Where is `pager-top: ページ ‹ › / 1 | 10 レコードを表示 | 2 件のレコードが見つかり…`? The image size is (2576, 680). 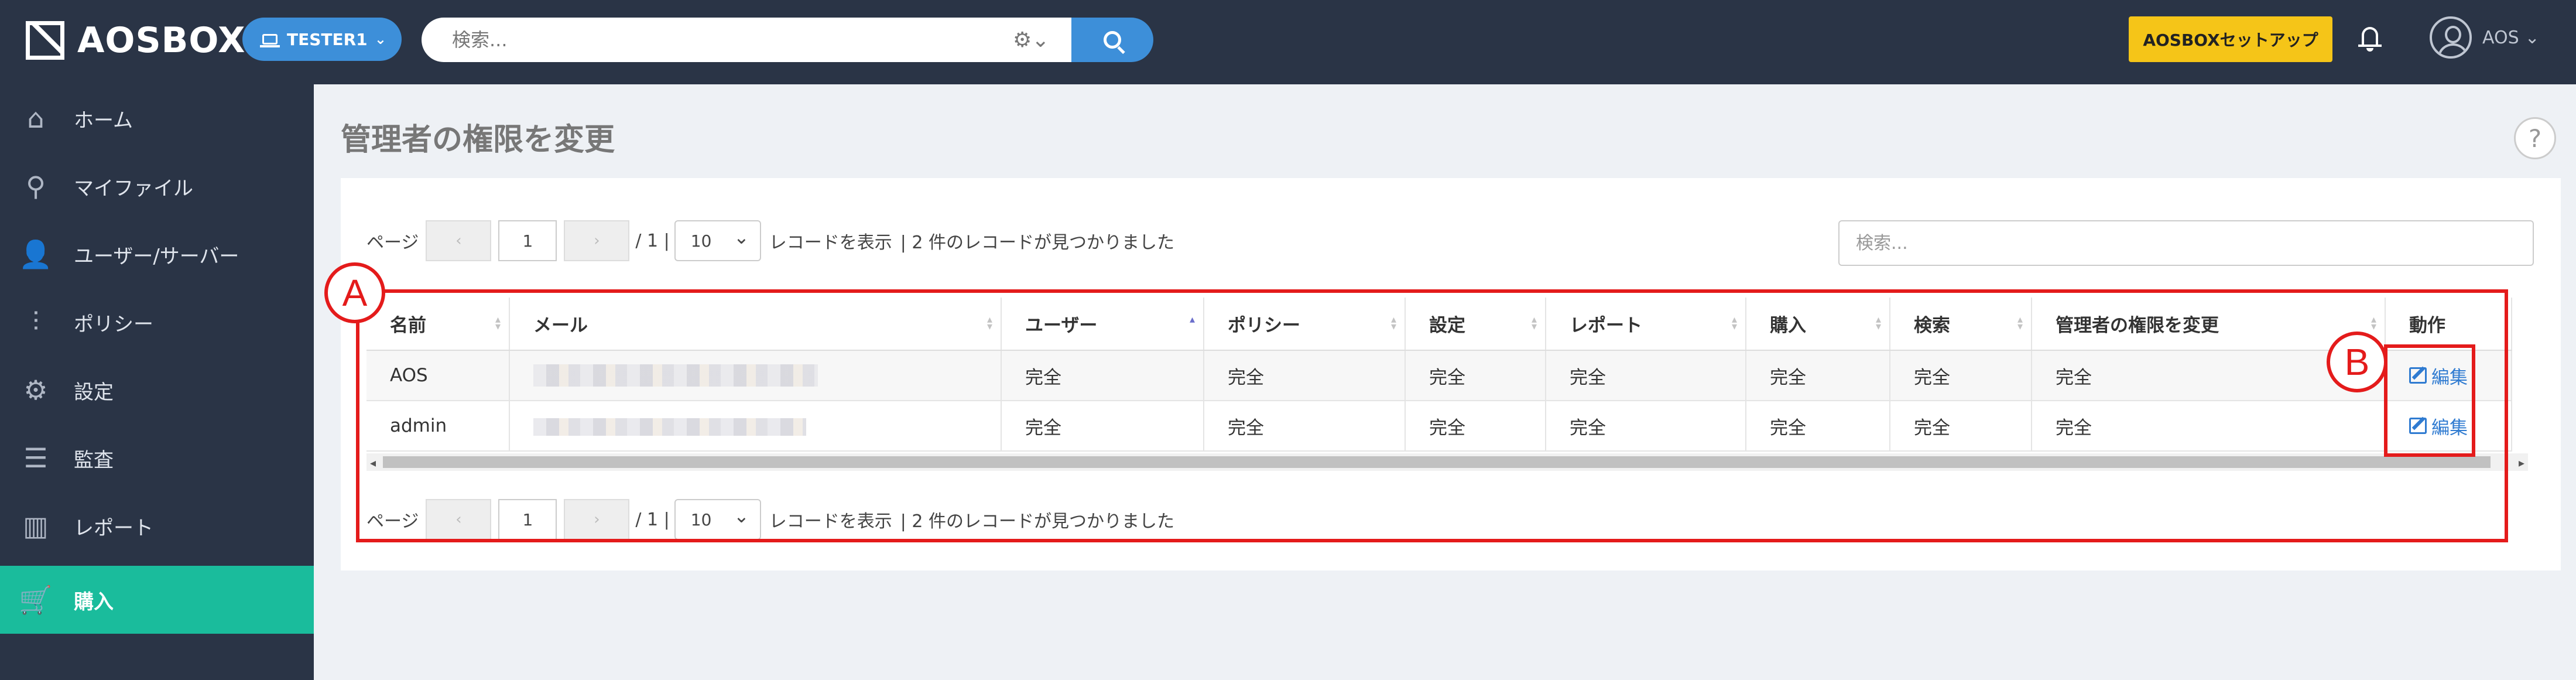
pager-top: ページ ‹ › / 1 | 10 レコードを表示 | 2 件のレコードが見つかり… is located at coordinates (770, 240).